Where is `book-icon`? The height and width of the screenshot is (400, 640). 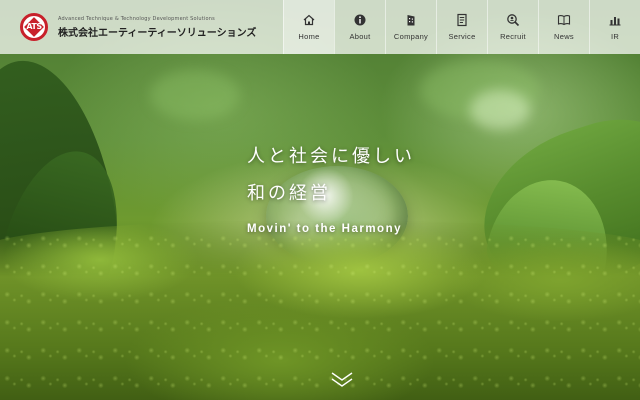 book-icon is located at coordinates (564, 20).